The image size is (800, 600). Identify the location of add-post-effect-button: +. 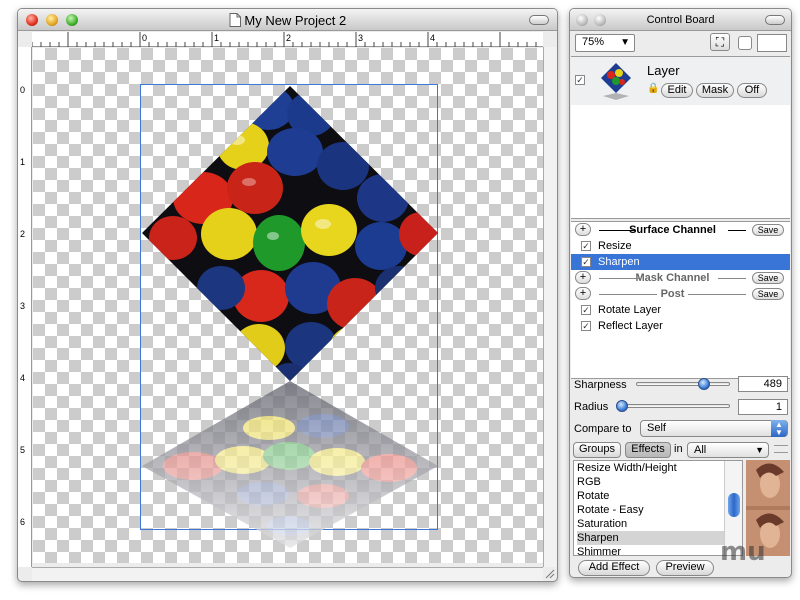
(583, 293).